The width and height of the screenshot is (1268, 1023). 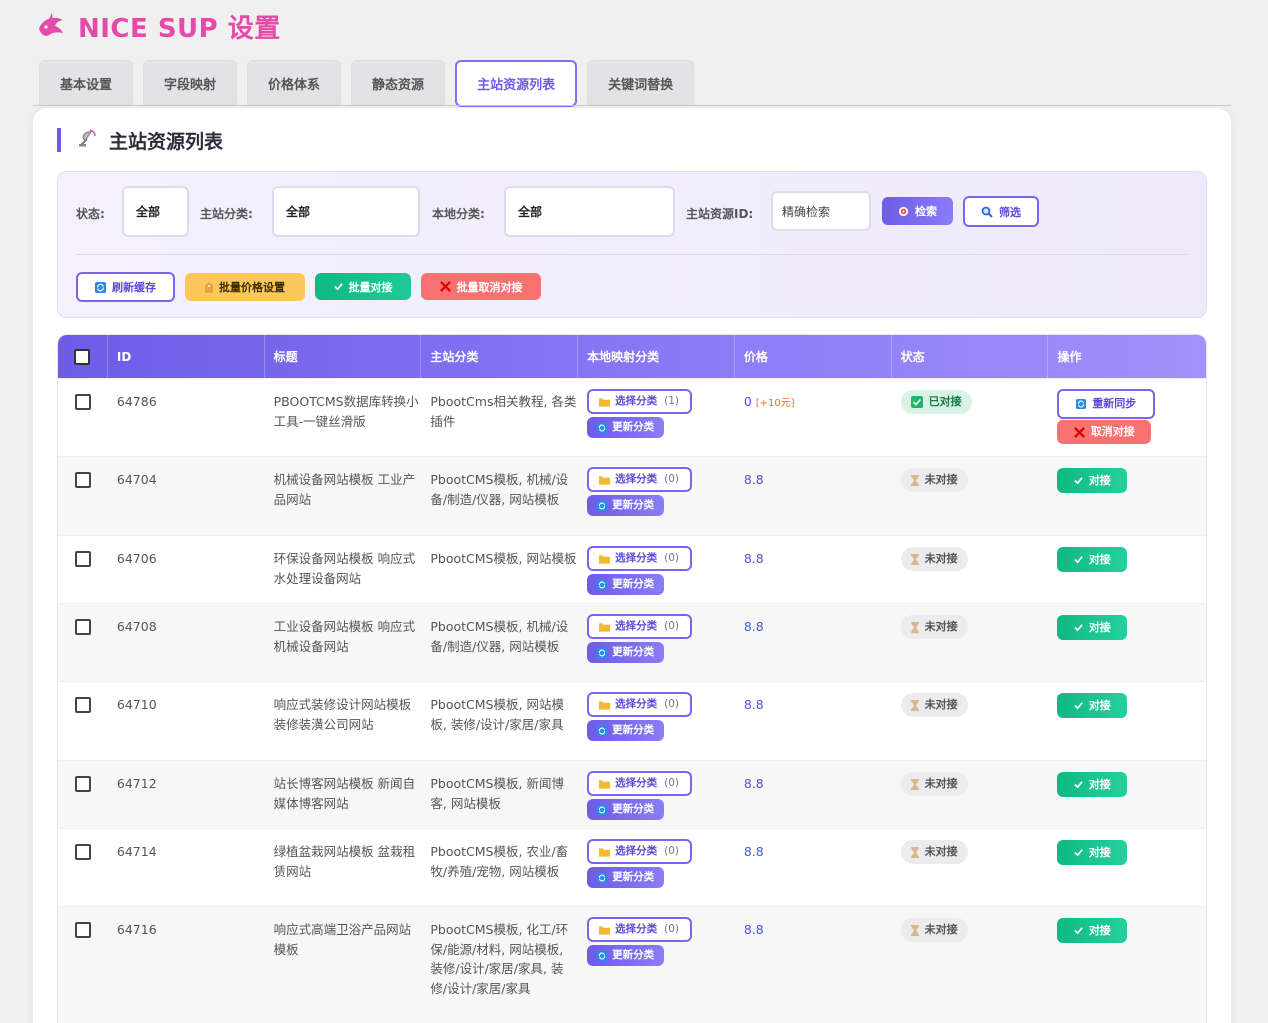 I want to click on batch-connect-button: 批量对接, so click(x=363, y=286).